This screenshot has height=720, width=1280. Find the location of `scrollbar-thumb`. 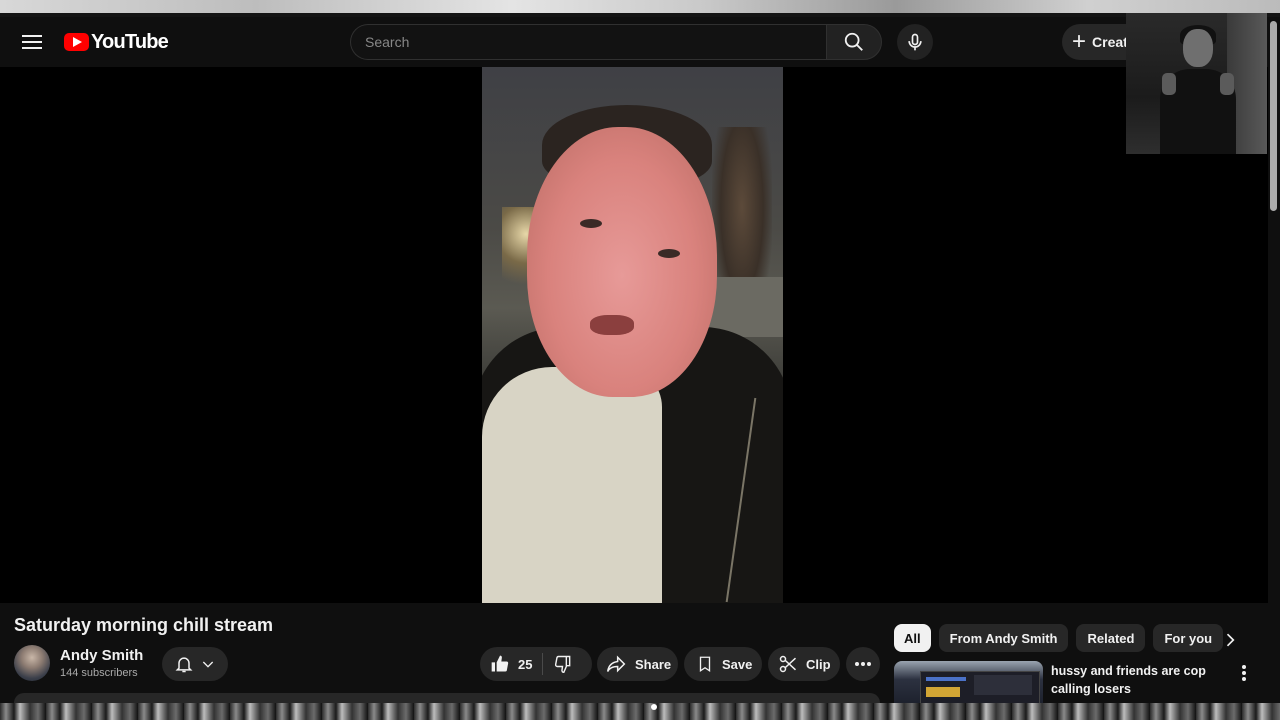

scrollbar-thumb is located at coordinates (1273, 116).